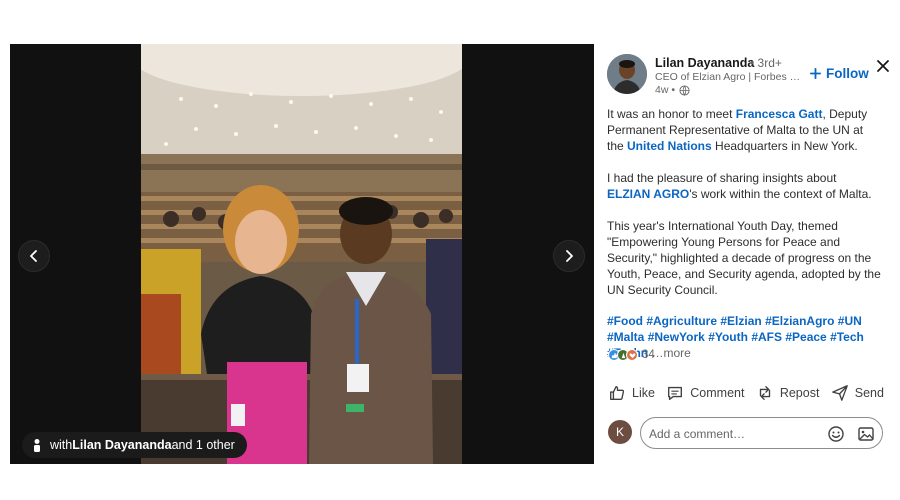  What do you see at coordinates (676, 337) in the screenshot?
I see `hashtag-link: #NewYork` at bounding box center [676, 337].